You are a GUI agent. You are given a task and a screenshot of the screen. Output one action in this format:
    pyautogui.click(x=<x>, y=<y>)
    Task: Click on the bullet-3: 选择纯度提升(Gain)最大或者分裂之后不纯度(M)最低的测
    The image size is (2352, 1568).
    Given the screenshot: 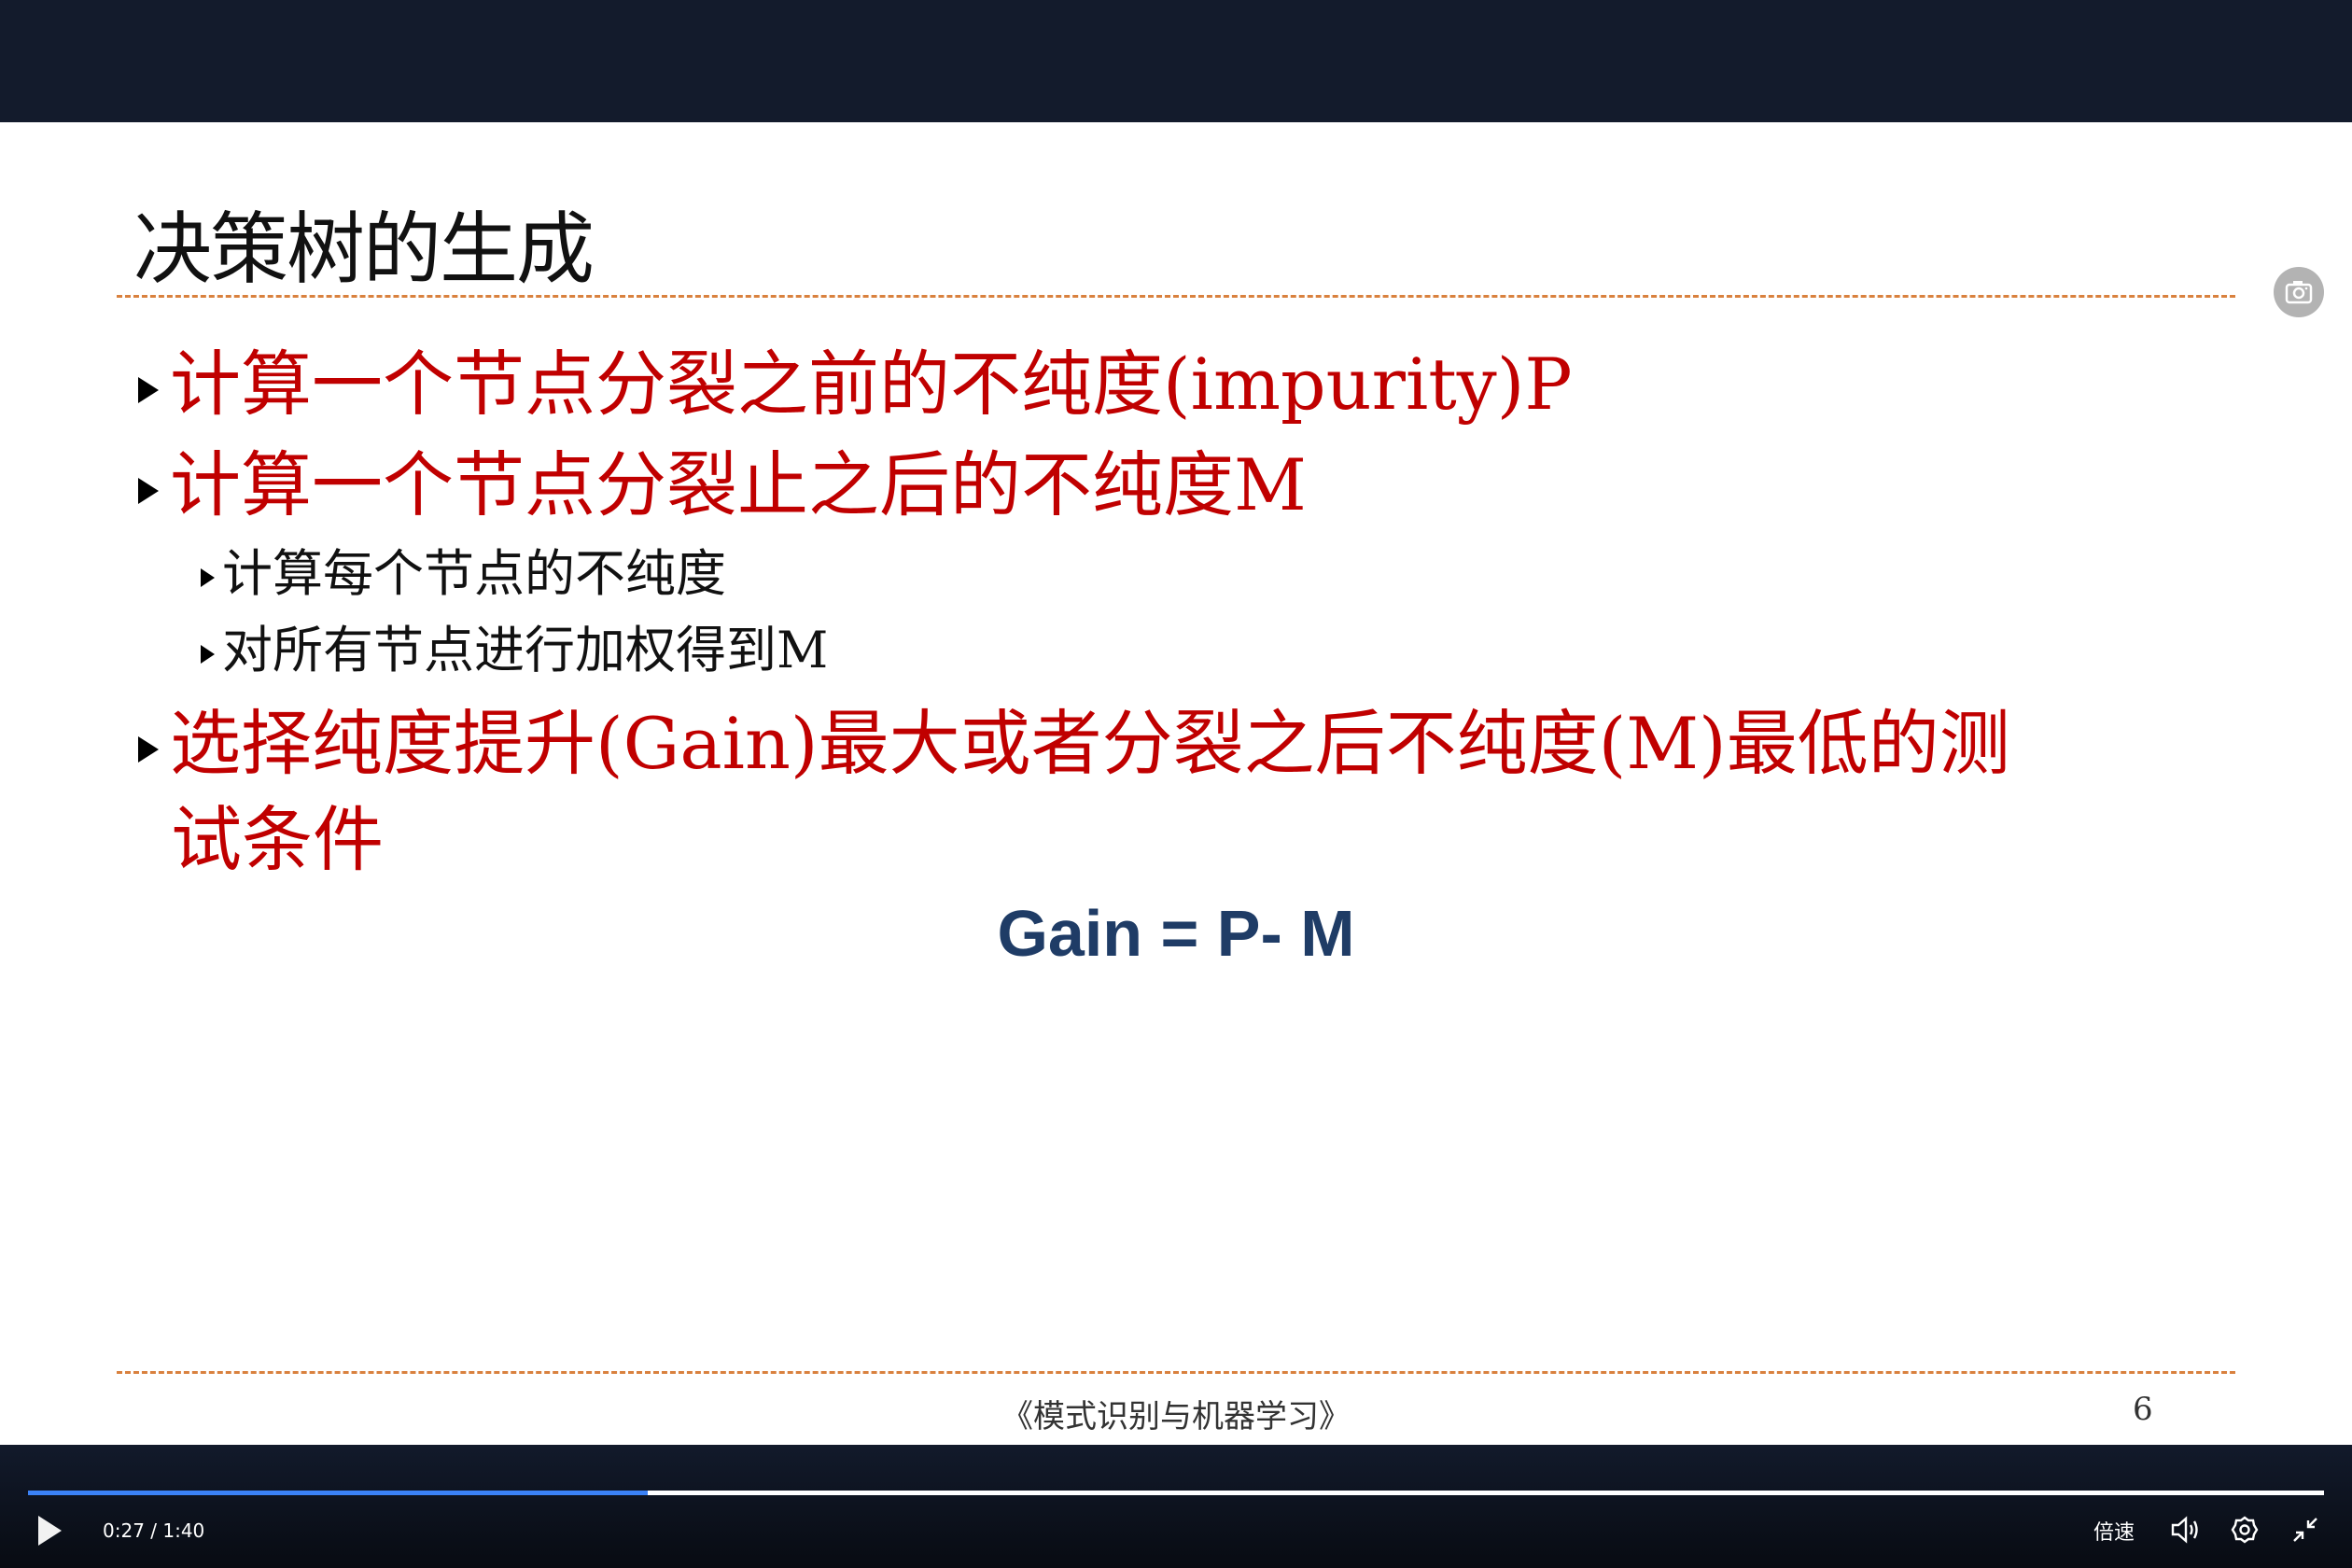 What is the action you would take?
    pyautogui.click(x=1074, y=737)
    